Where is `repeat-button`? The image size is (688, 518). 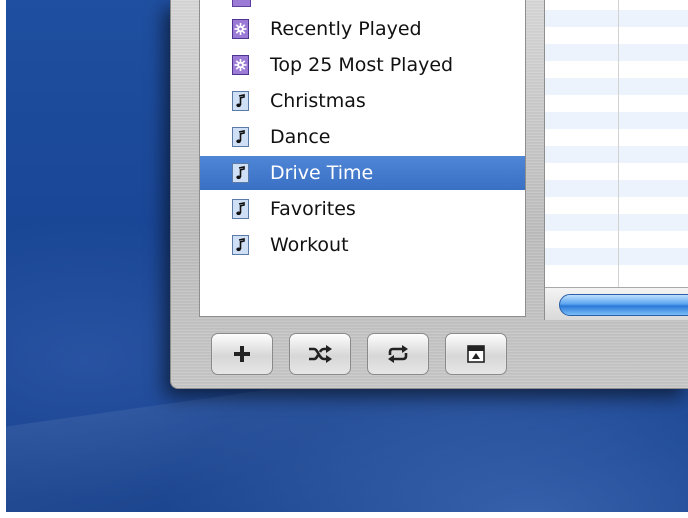 repeat-button is located at coordinates (398, 354).